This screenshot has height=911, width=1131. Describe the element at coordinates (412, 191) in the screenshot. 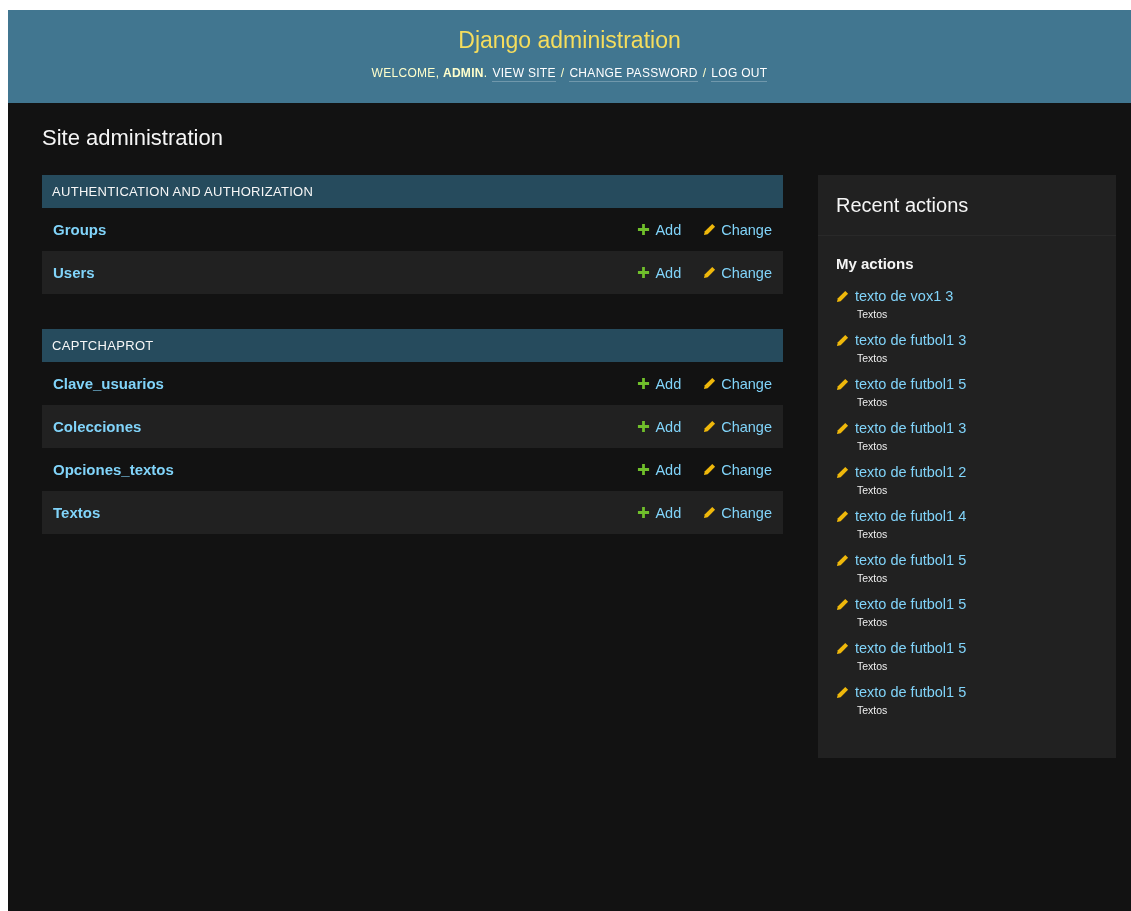

I see `module-header: AUTHENTICATION AND AUTHORIZATION` at that location.